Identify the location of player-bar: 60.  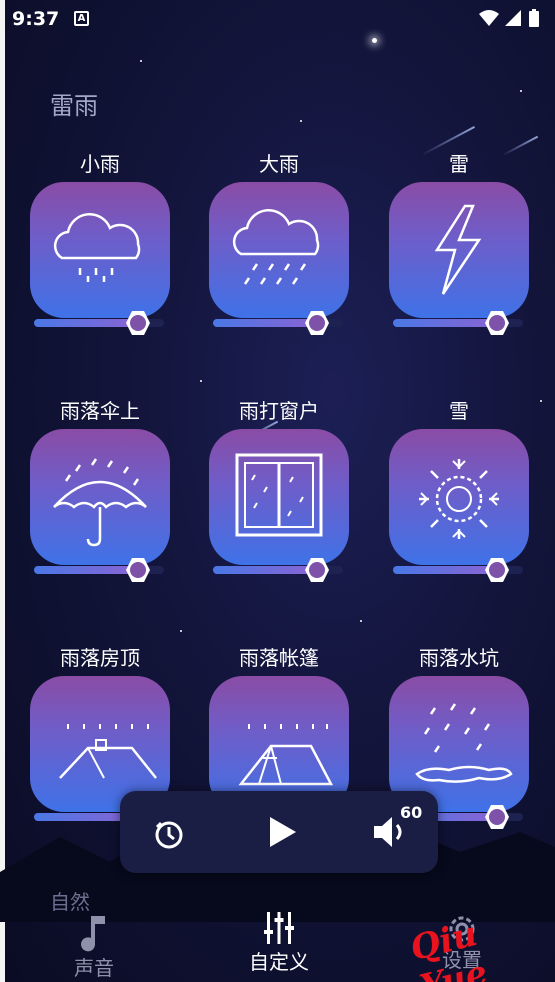
(279, 832).